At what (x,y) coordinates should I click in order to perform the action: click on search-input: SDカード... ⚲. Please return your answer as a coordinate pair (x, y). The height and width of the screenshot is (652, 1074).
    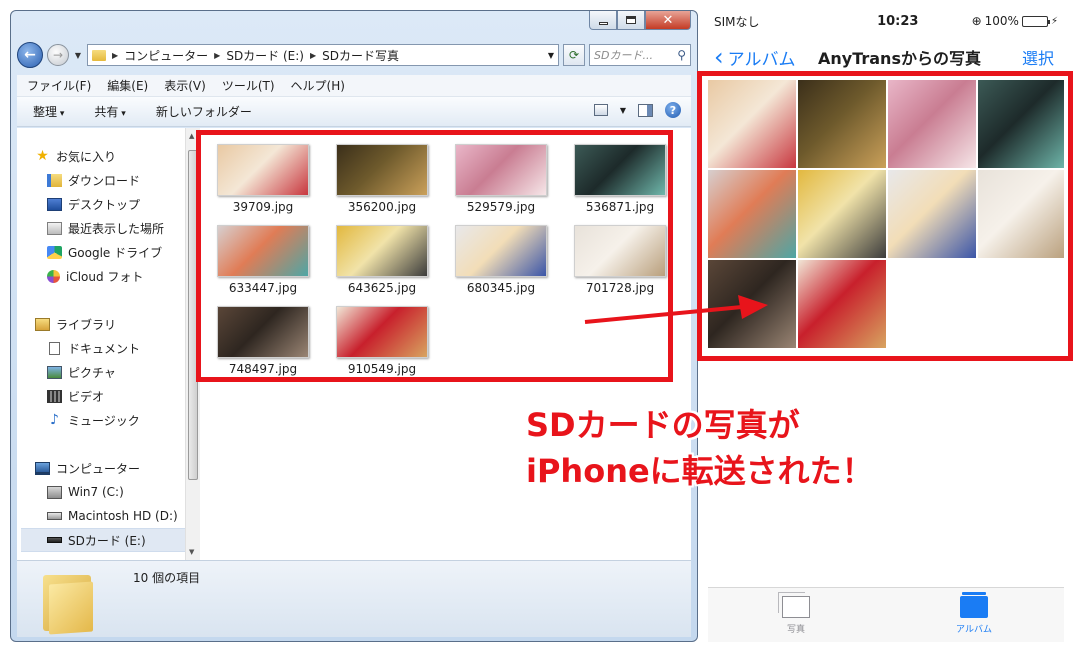
    Looking at the image, I should click on (640, 55).